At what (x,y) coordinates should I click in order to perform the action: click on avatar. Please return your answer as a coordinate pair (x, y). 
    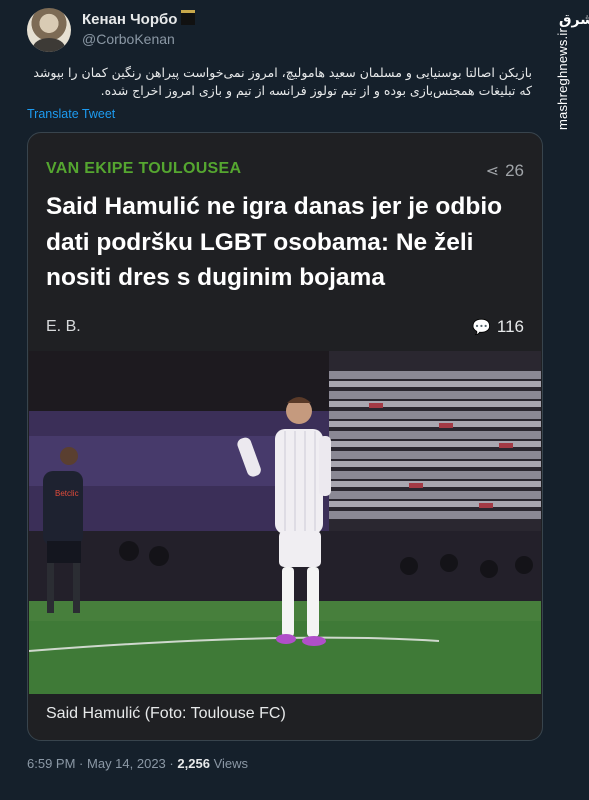
    Looking at the image, I should click on (49, 30).